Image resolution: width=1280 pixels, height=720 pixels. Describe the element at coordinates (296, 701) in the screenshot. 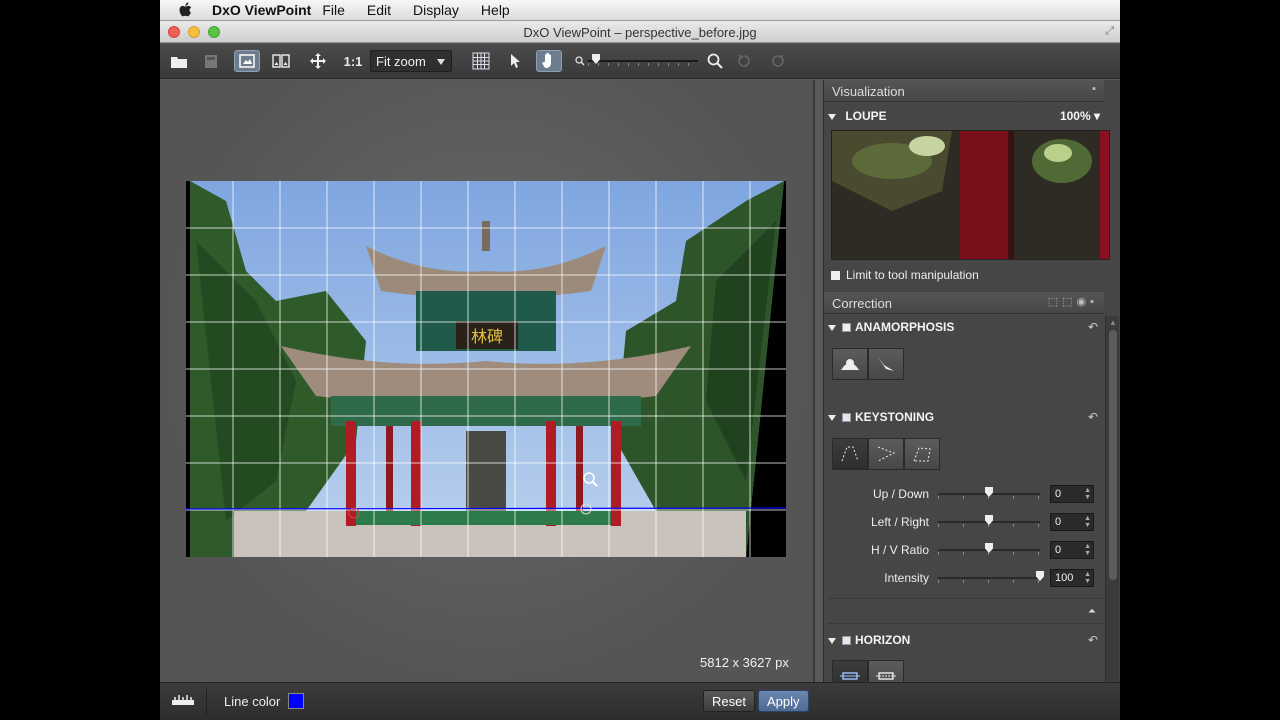

I see `line-color-swatch` at that location.